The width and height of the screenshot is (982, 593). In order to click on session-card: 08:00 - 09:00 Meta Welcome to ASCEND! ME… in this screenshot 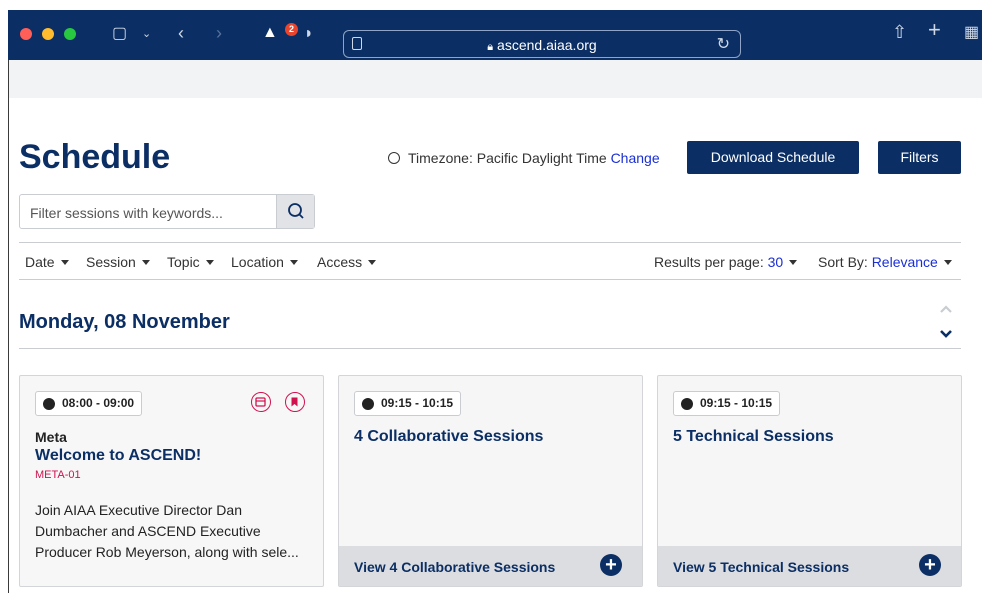, I will do `click(171, 481)`.